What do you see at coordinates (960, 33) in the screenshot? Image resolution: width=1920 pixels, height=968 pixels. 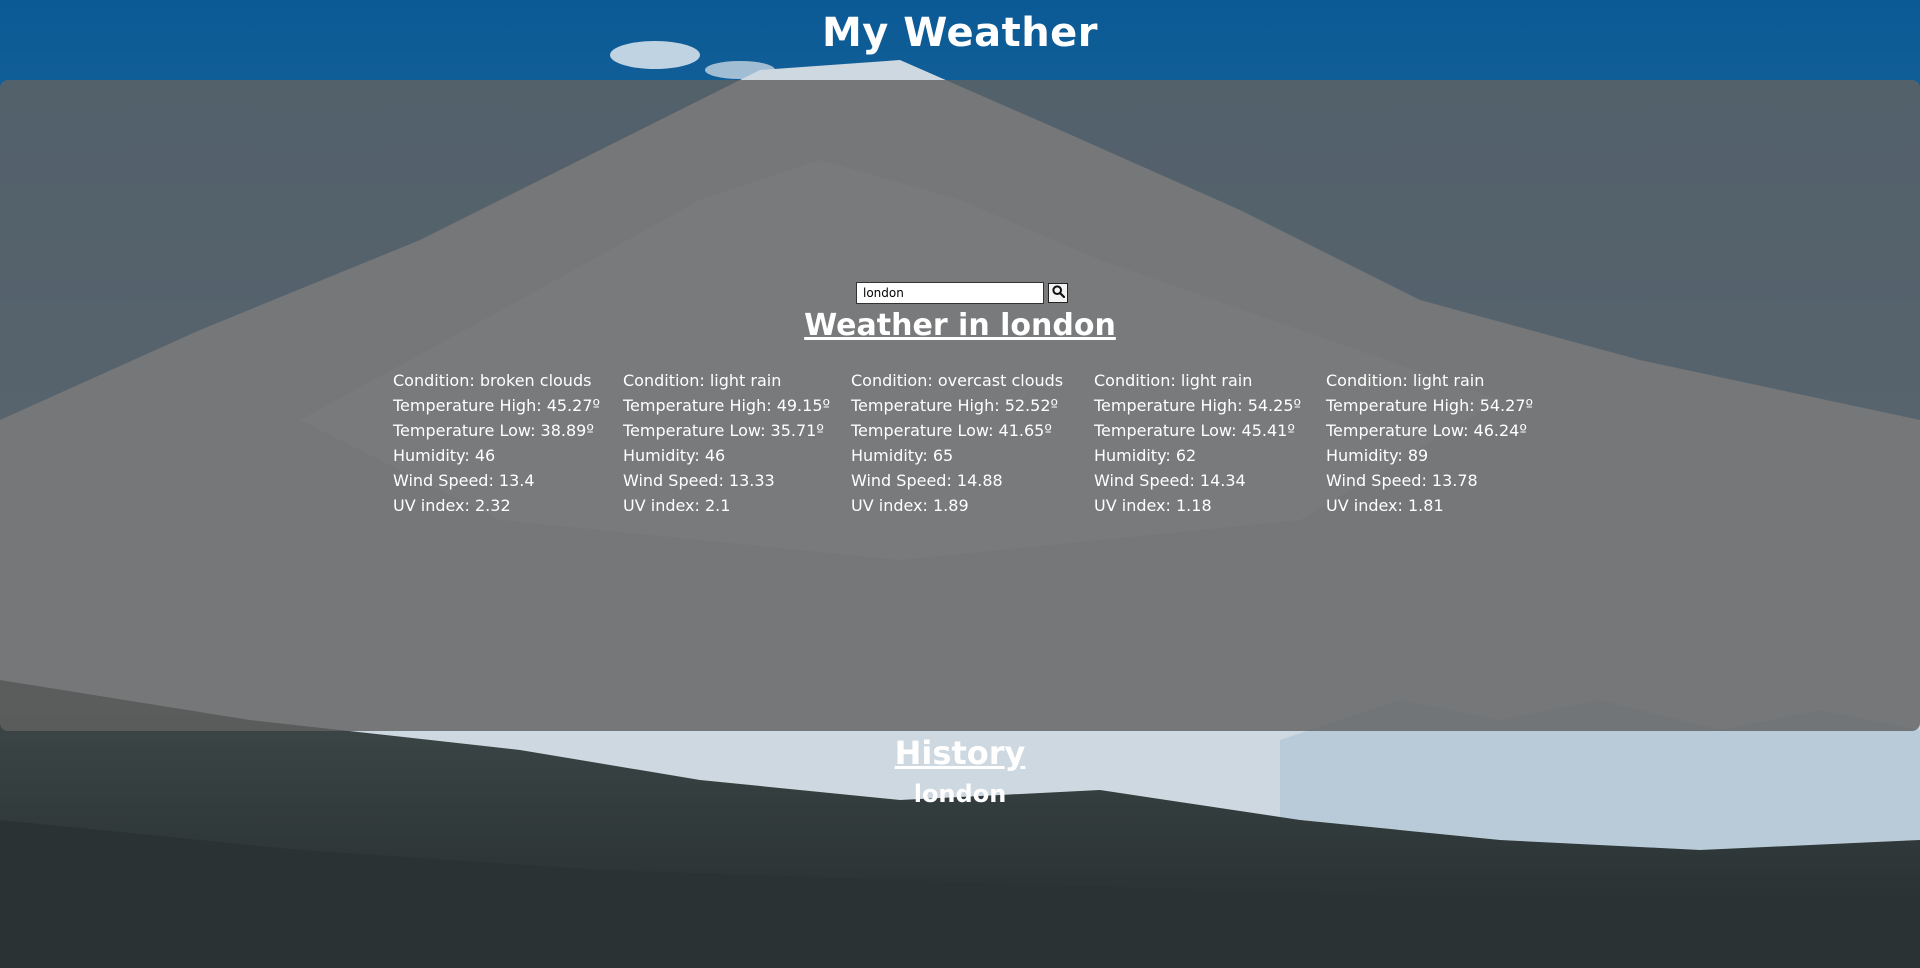 I see `page-title: My Weather` at bounding box center [960, 33].